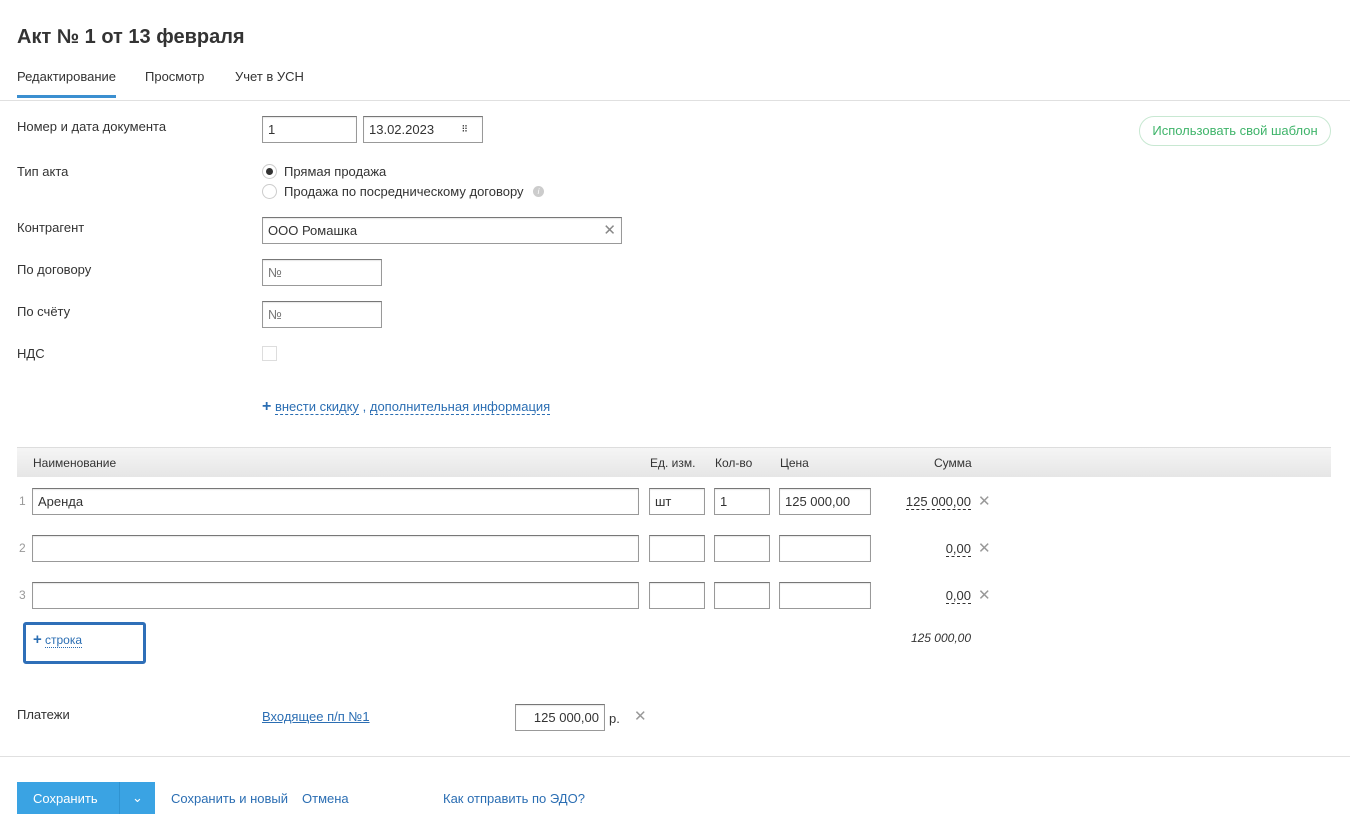  I want to click on table-total: 125 000,00, so click(940, 638).